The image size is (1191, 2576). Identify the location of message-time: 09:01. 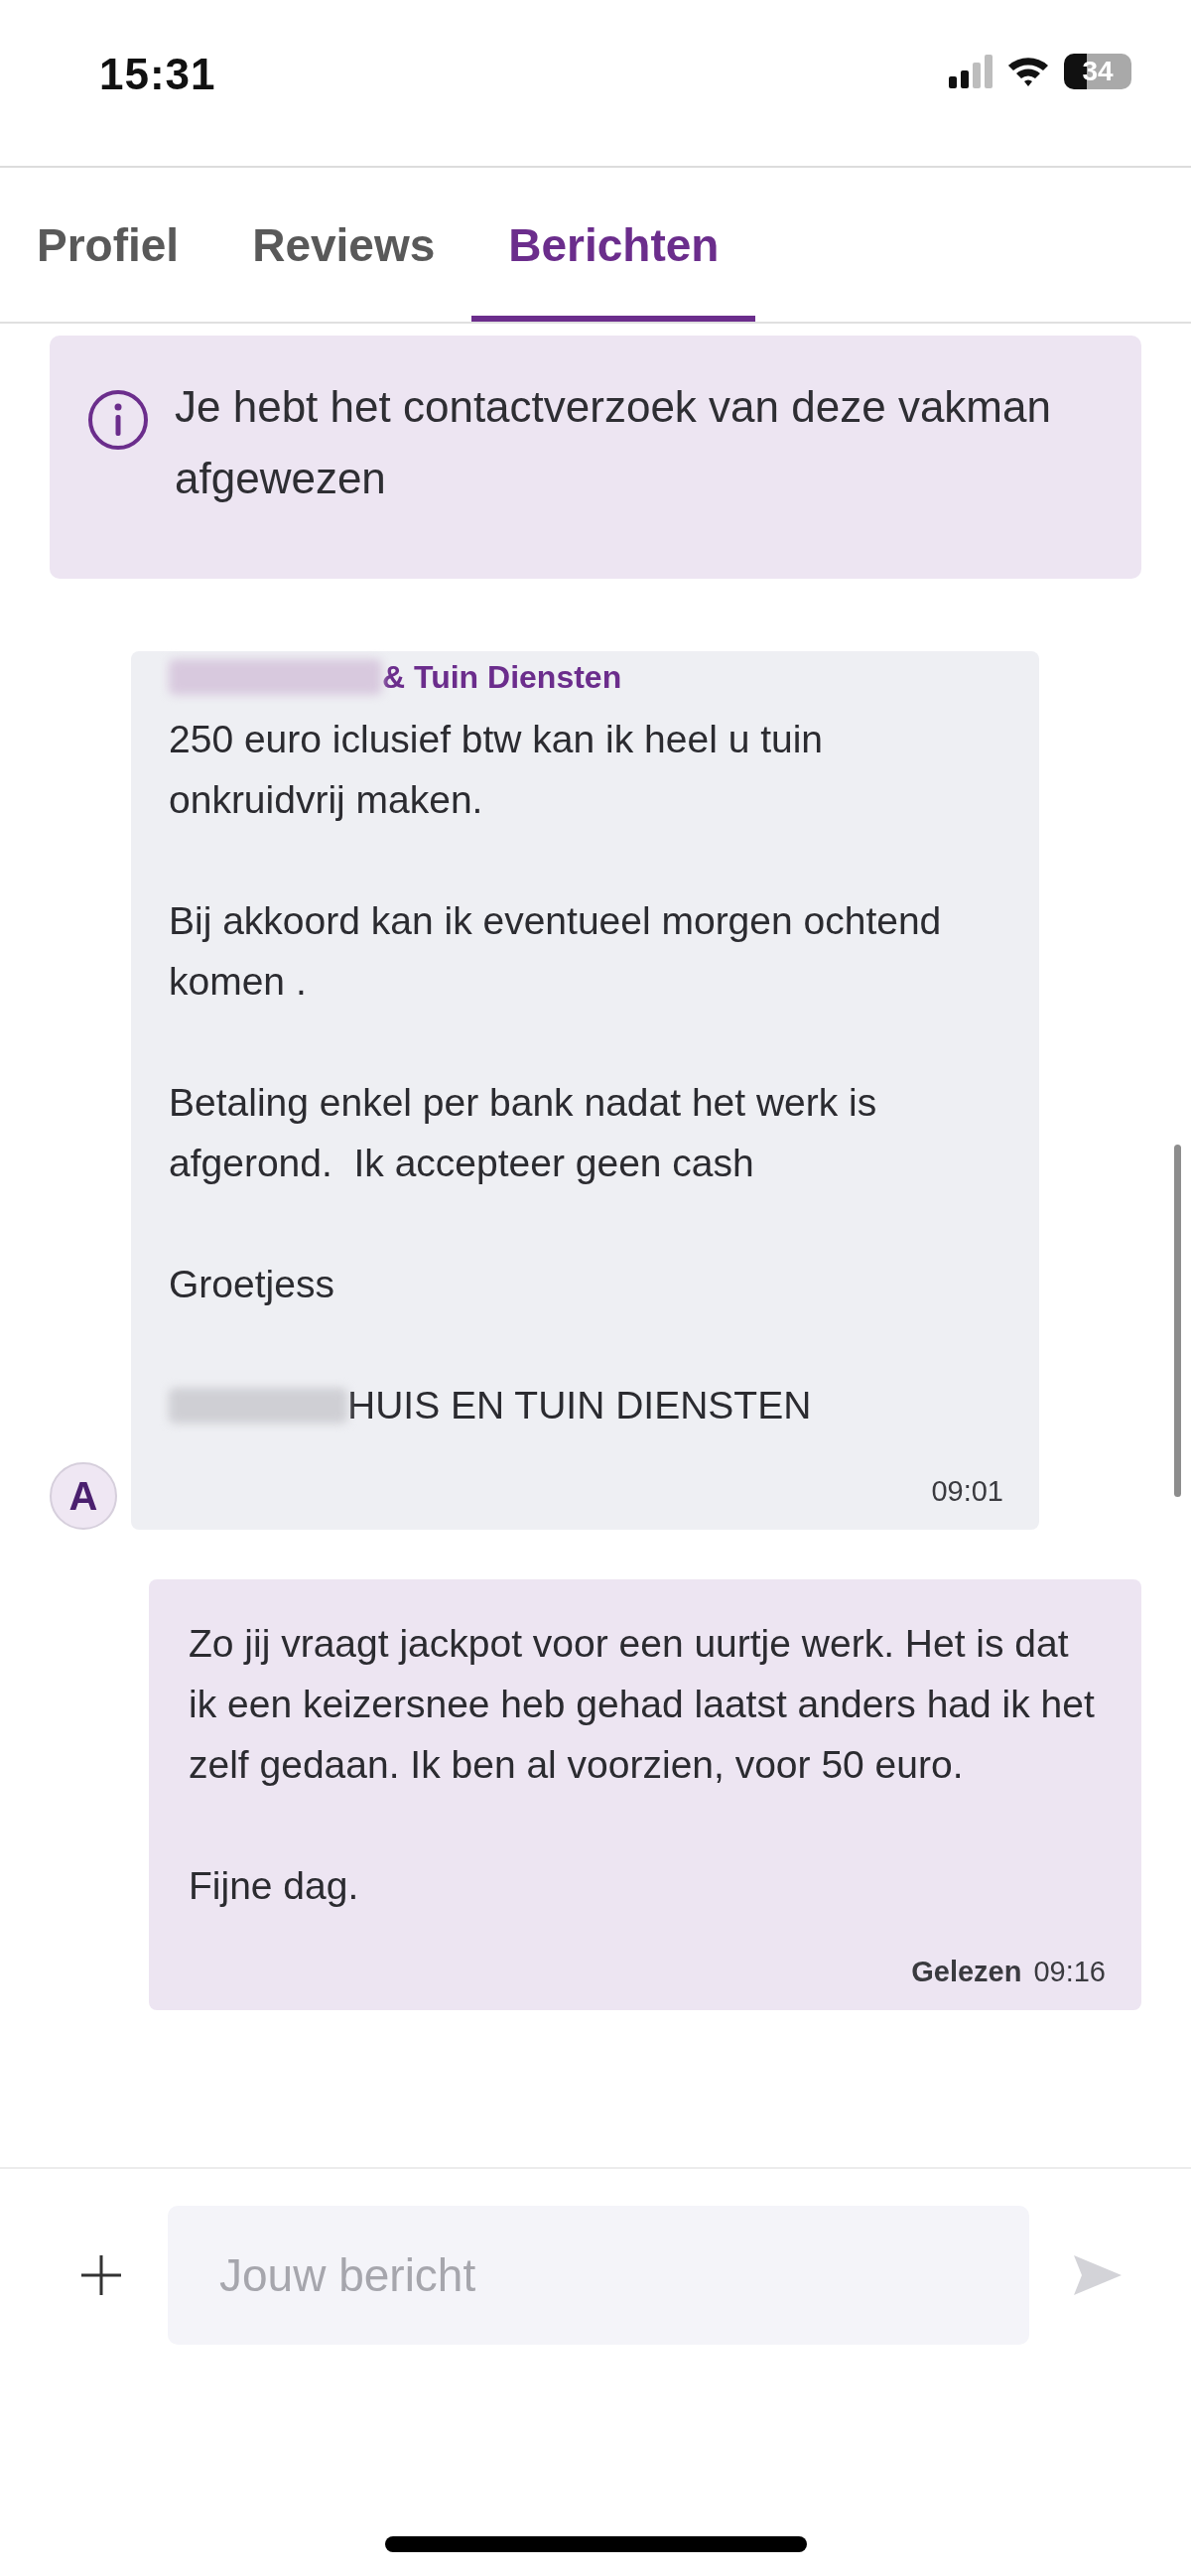
(967, 1491).